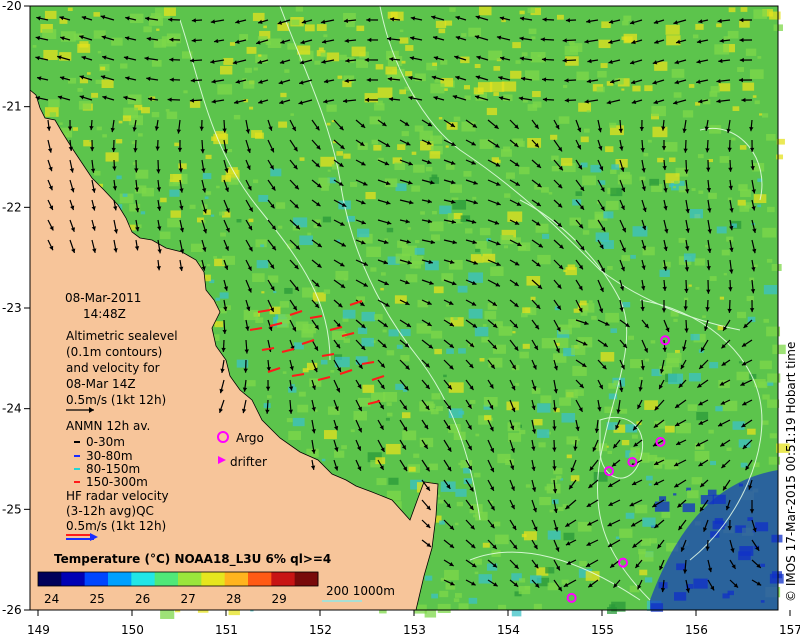  What do you see at coordinates (105, 442) in the screenshot?
I see `anmn-label-0: 0-30m` at bounding box center [105, 442].